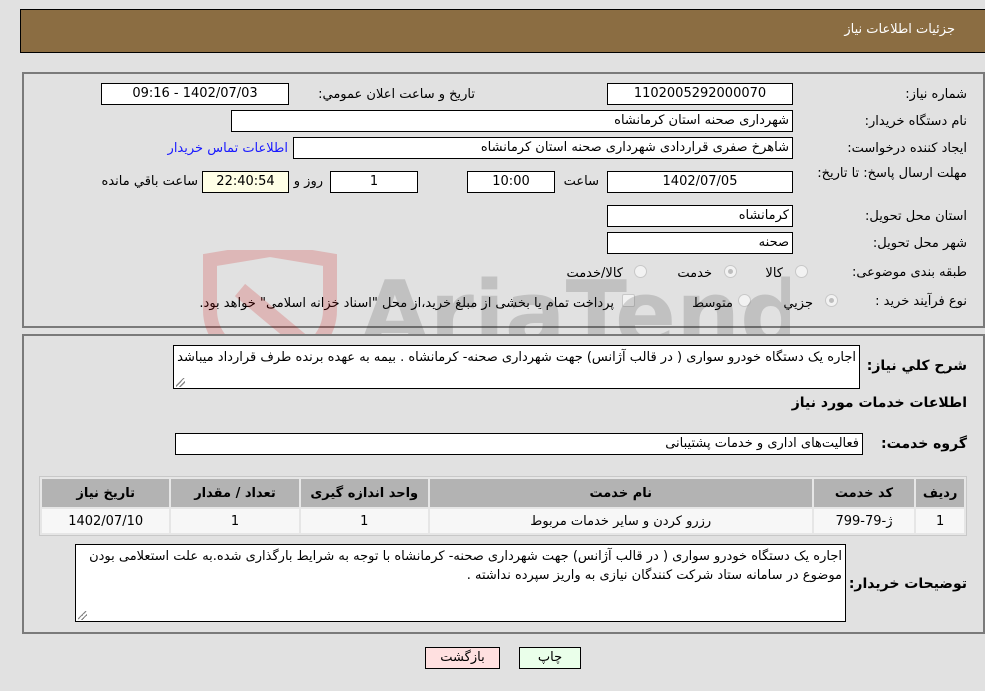 This screenshot has height=691, width=985. I want to click on category-option-goods-service: کالا/خدمت, so click(594, 273).